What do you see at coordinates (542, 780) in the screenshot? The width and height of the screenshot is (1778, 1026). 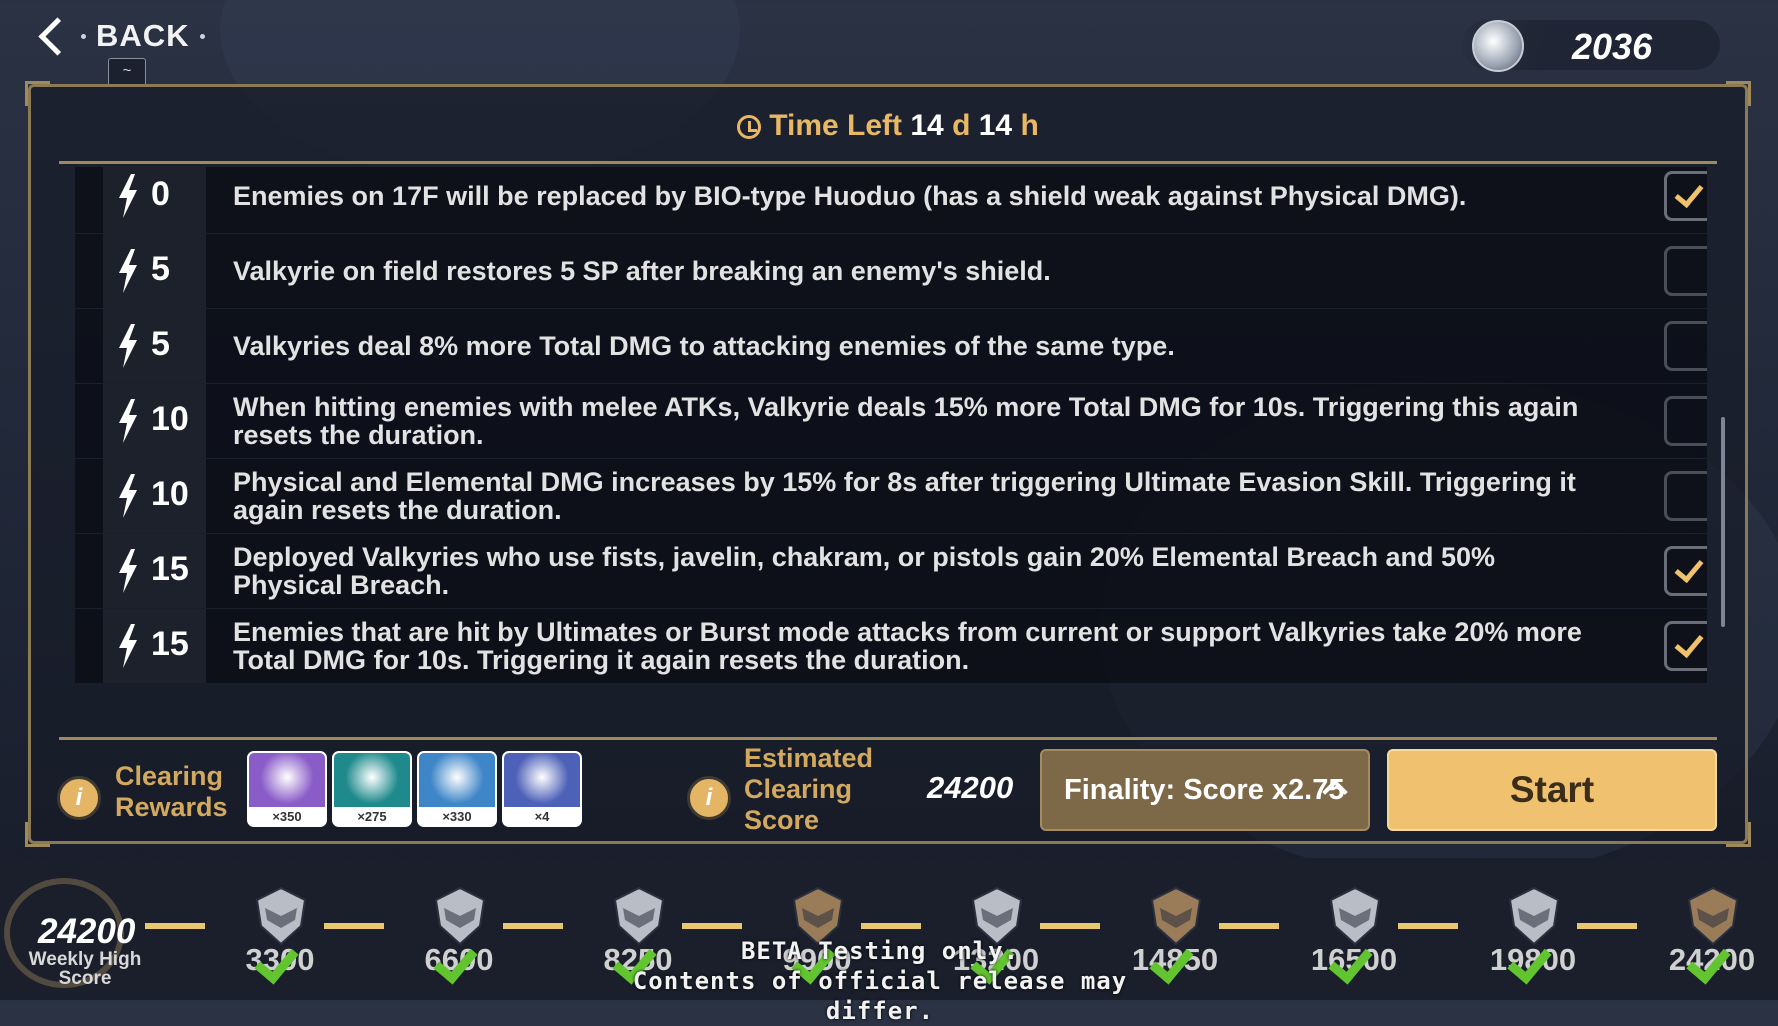 I see `pink-flower-icon` at bounding box center [542, 780].